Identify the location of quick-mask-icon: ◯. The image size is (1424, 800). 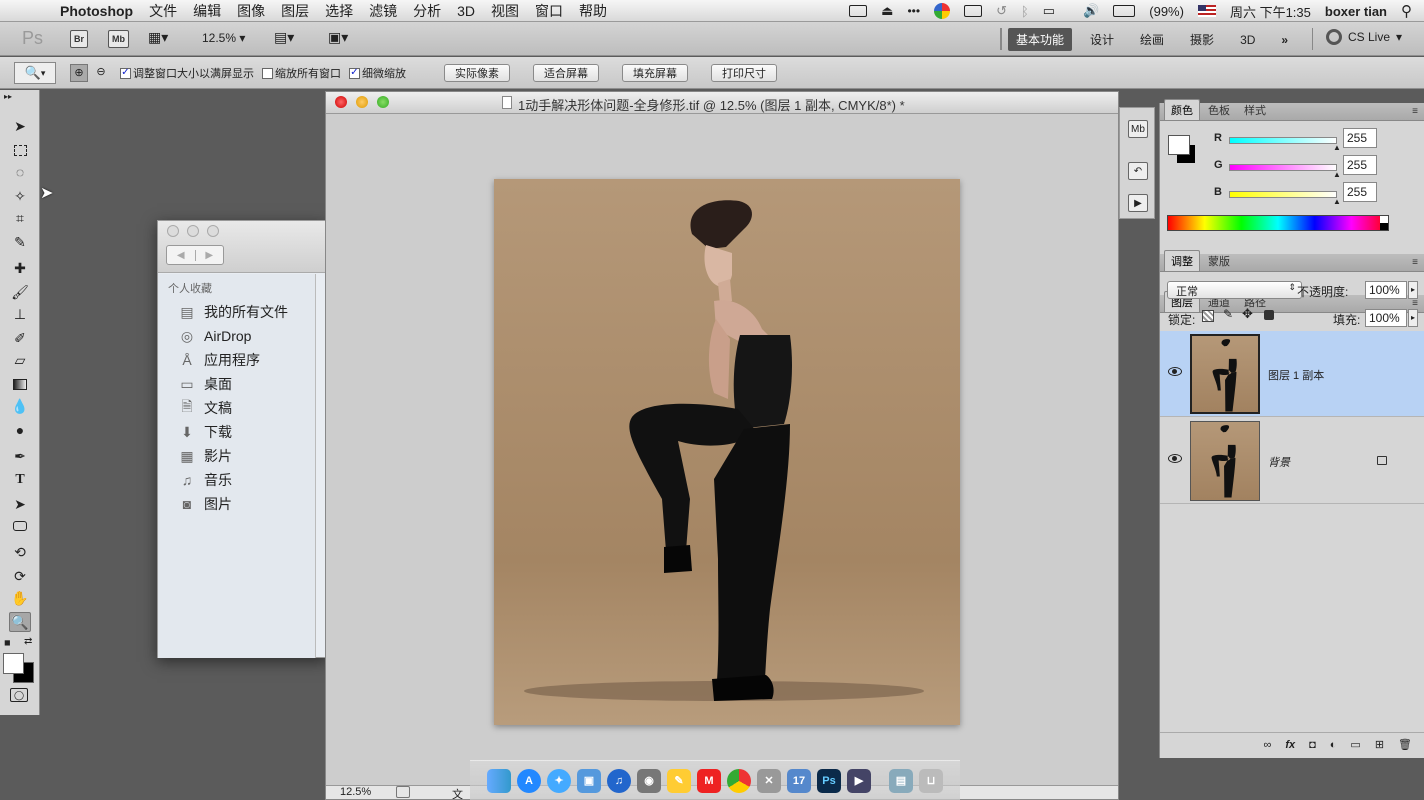
(19, 695).